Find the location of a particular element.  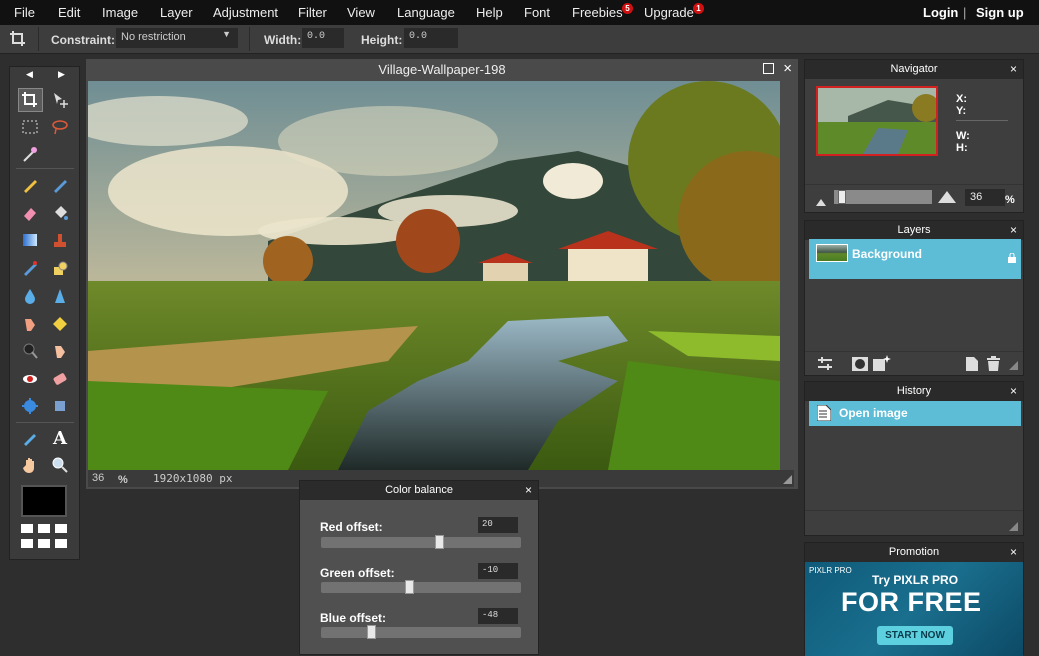

foreground-color-swatch is located at coordinates (44, 501).